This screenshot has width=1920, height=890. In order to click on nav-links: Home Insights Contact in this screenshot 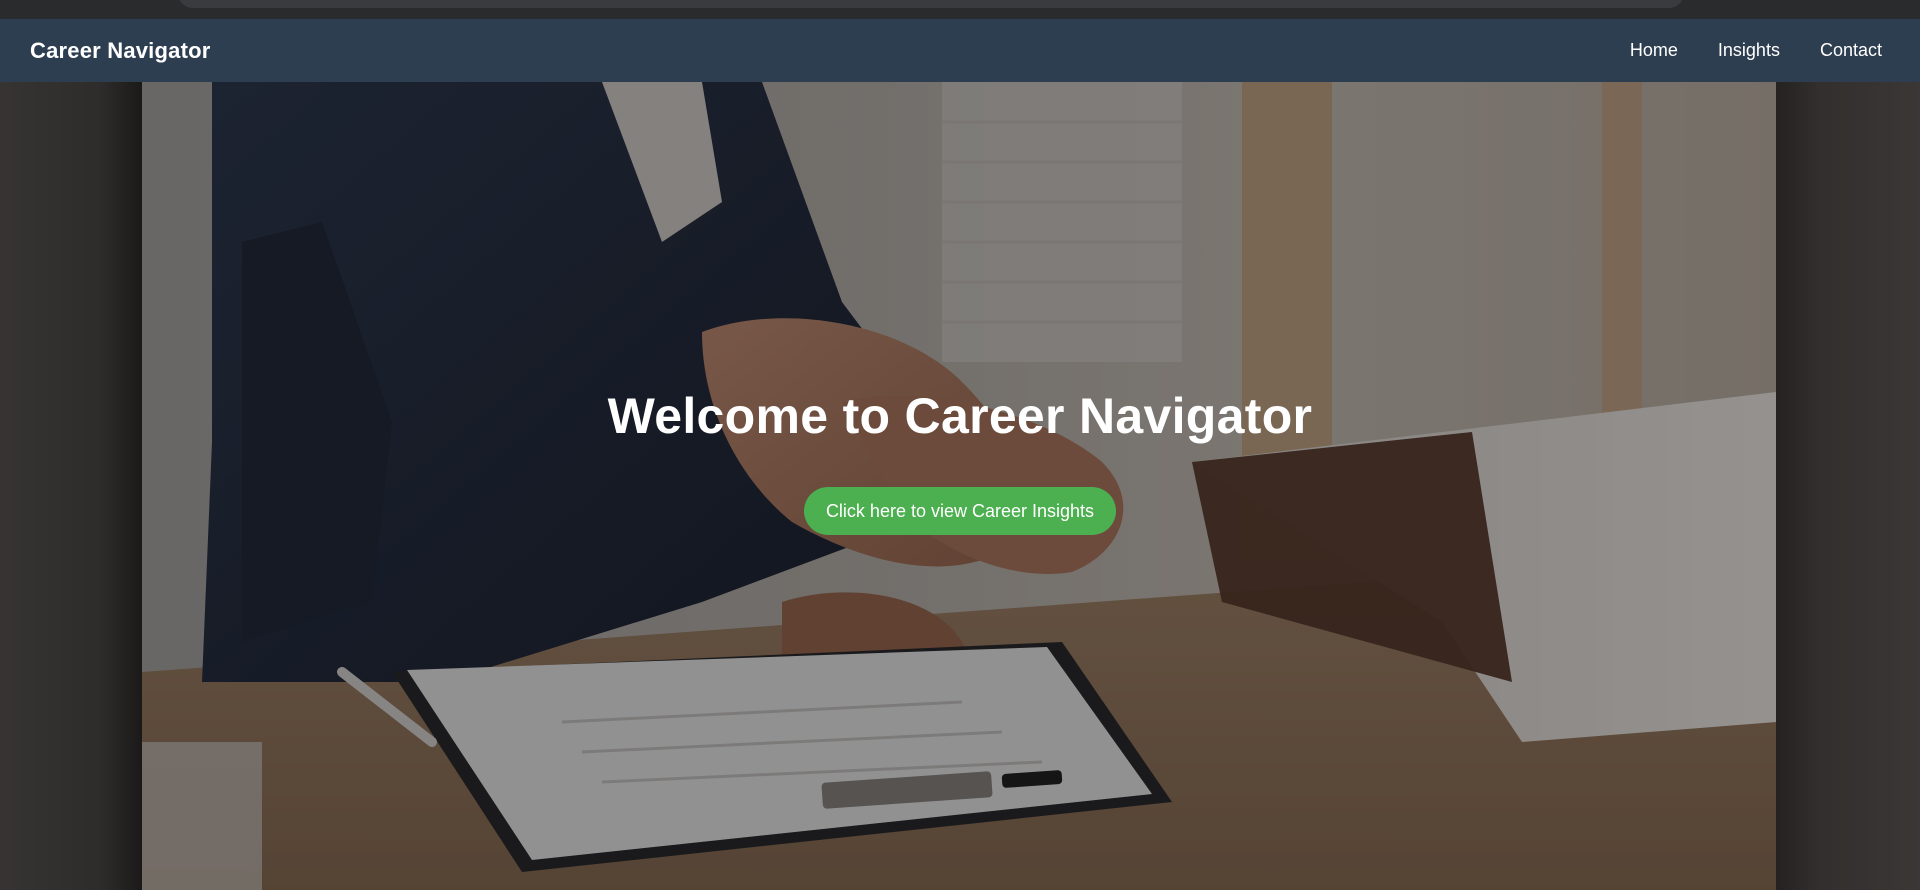, I will do `click(1756, 50)`.